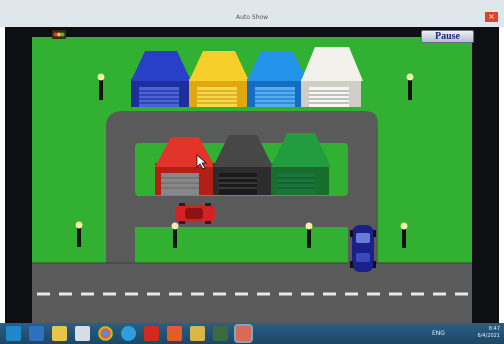 The height and width of the screenshot is (344, 504). I want to click on taskbar: 8:47 6/4/2021, so click(252, 333).